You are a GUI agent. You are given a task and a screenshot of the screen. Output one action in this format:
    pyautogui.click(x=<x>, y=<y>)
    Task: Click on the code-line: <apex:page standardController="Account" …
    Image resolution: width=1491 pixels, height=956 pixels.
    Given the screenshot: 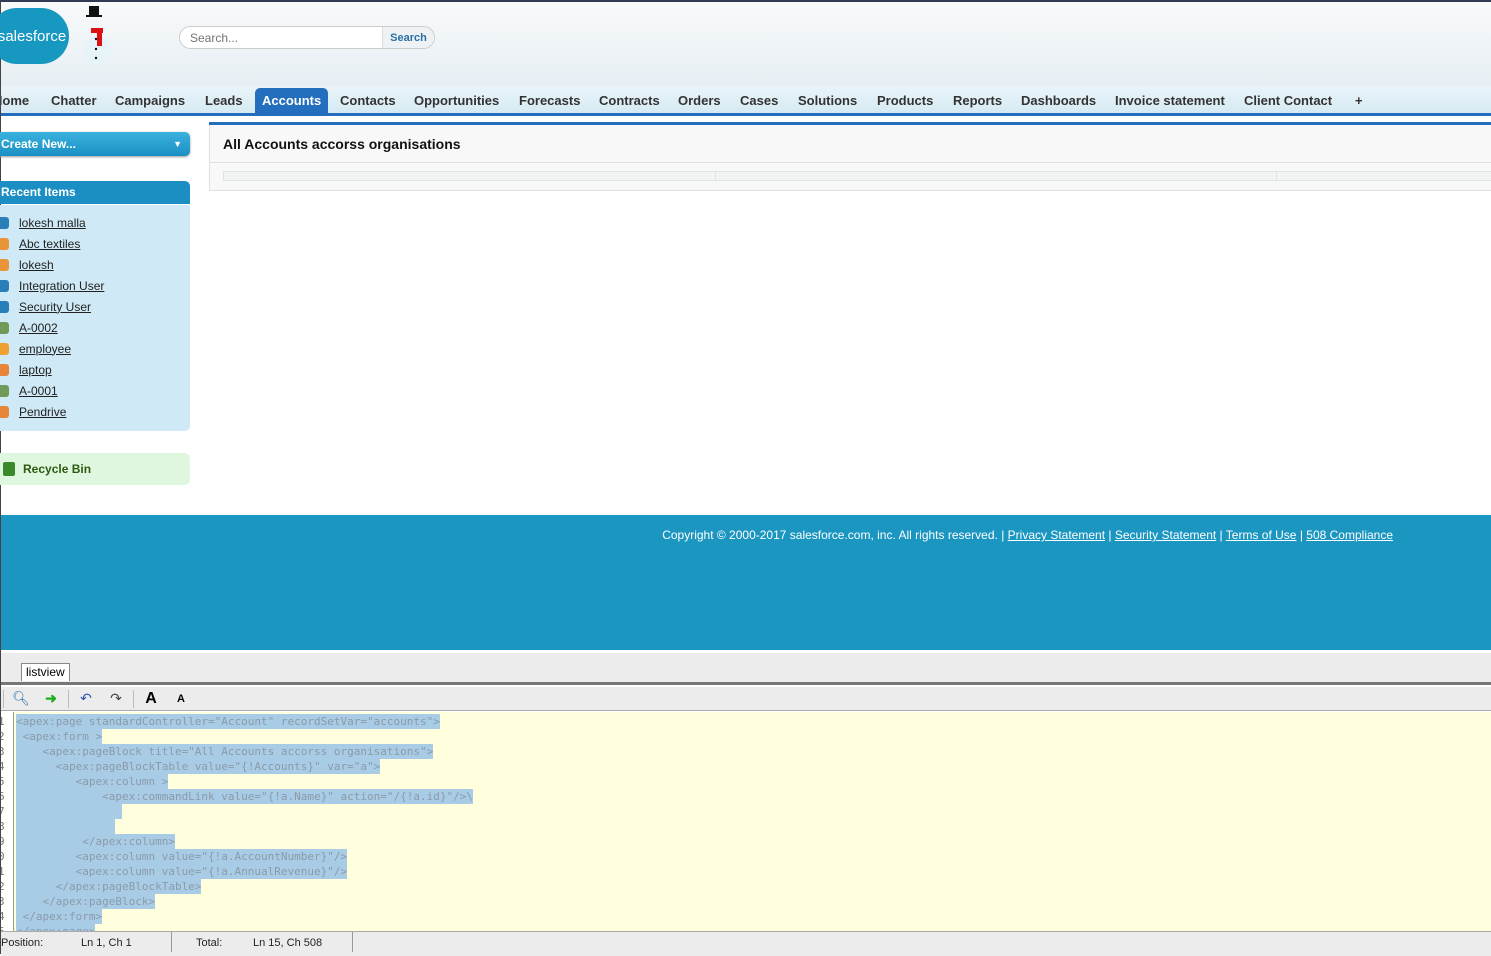 What is the action you would take?
    pyautogui.click(x=228, y=721)
    